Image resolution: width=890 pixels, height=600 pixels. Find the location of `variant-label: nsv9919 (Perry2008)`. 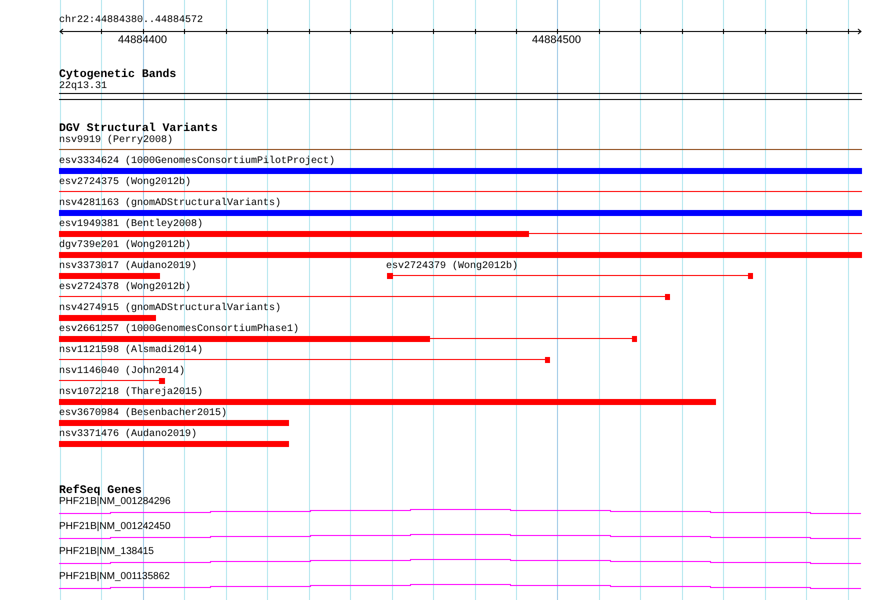

variant-label: nsv9919 (Perry2008) is located at coordinates (116, 140).